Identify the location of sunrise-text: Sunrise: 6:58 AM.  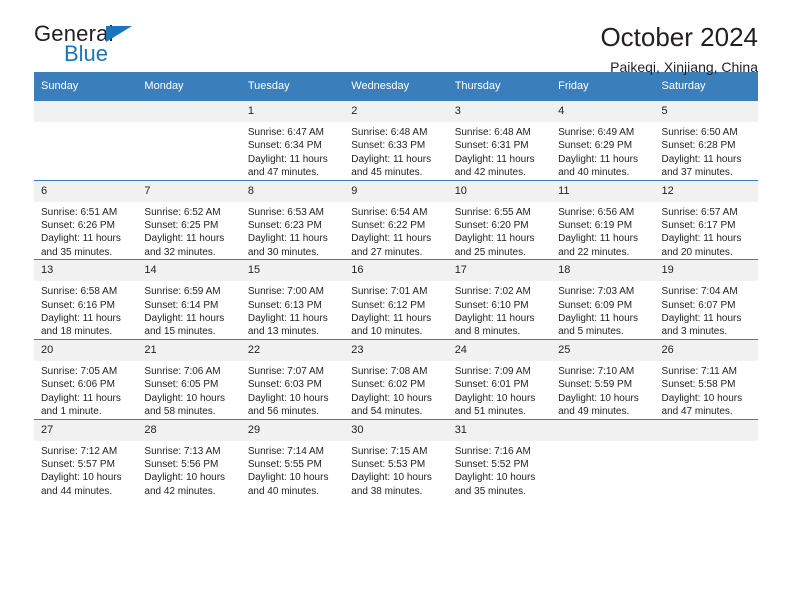
(79, 292).